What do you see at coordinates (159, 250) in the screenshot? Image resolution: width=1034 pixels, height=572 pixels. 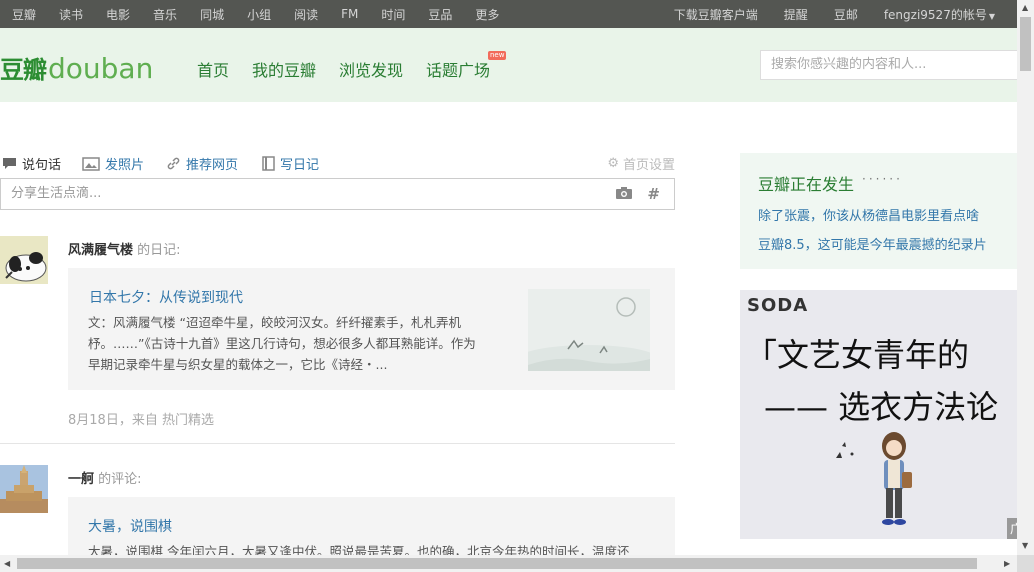 I see `feed-action: 的日记:` at bounding box center [159, 250].